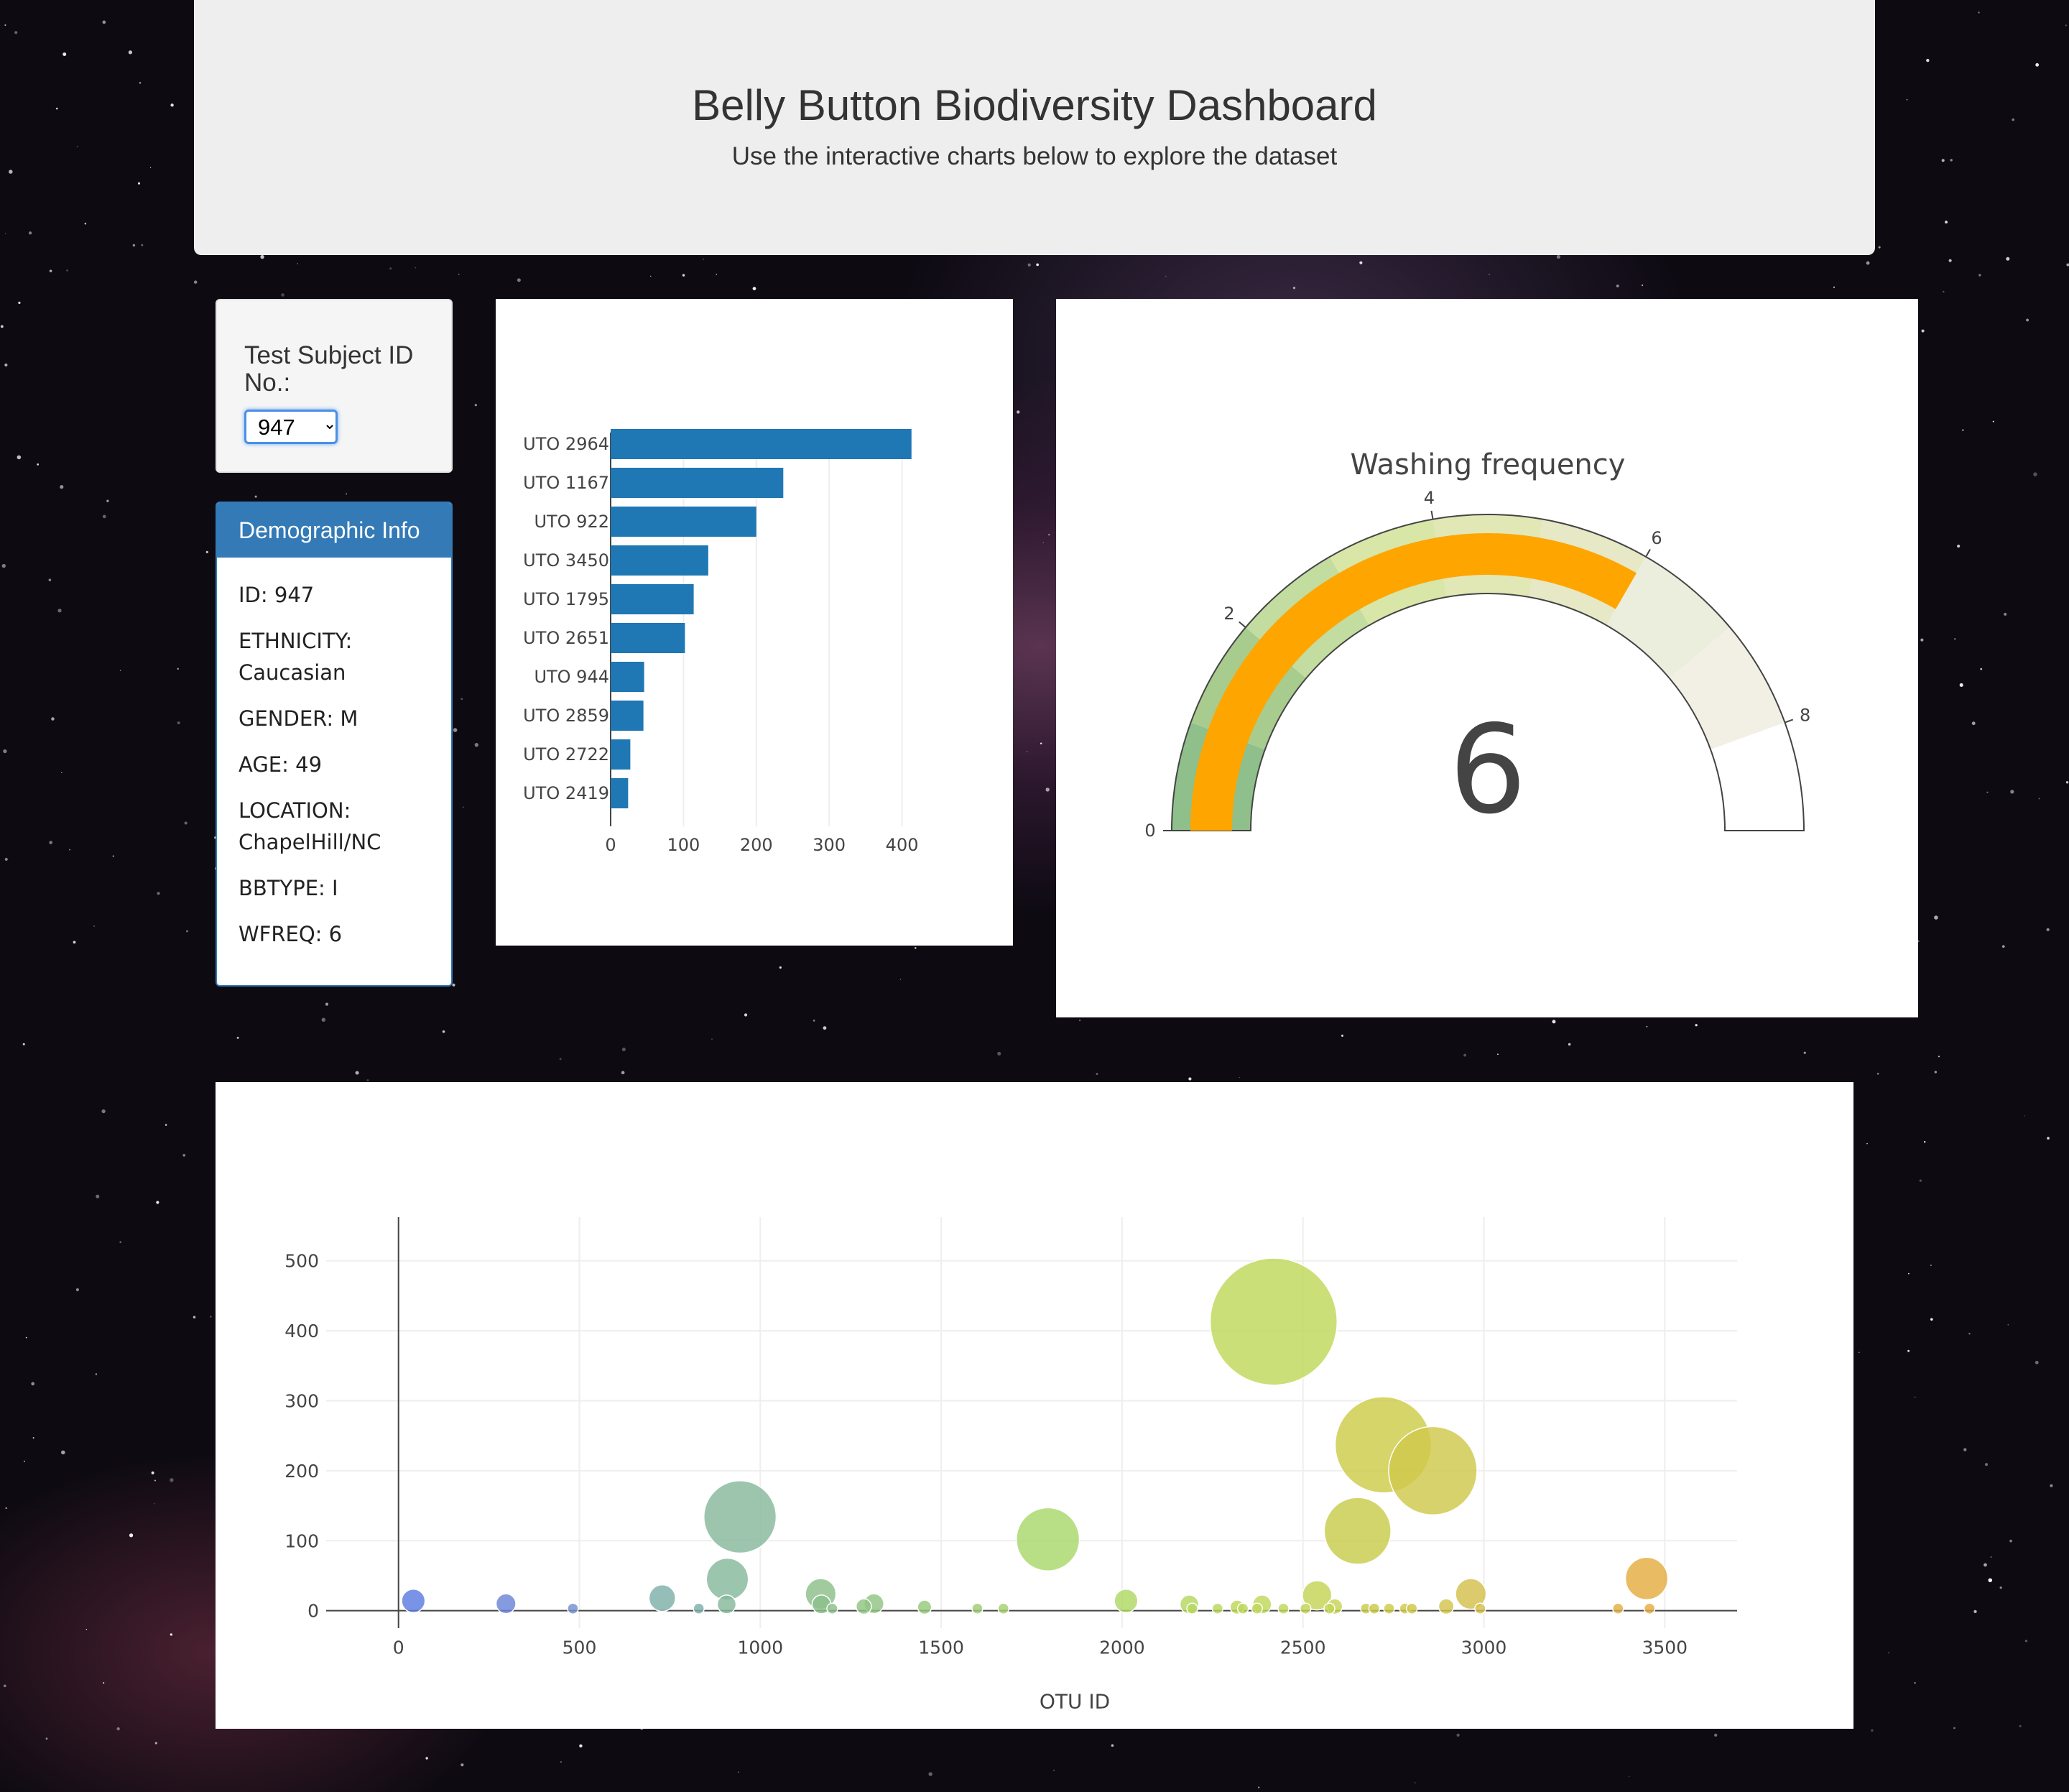  I want to click on bubble-y-tick-label: 100, so click(301, 1540).